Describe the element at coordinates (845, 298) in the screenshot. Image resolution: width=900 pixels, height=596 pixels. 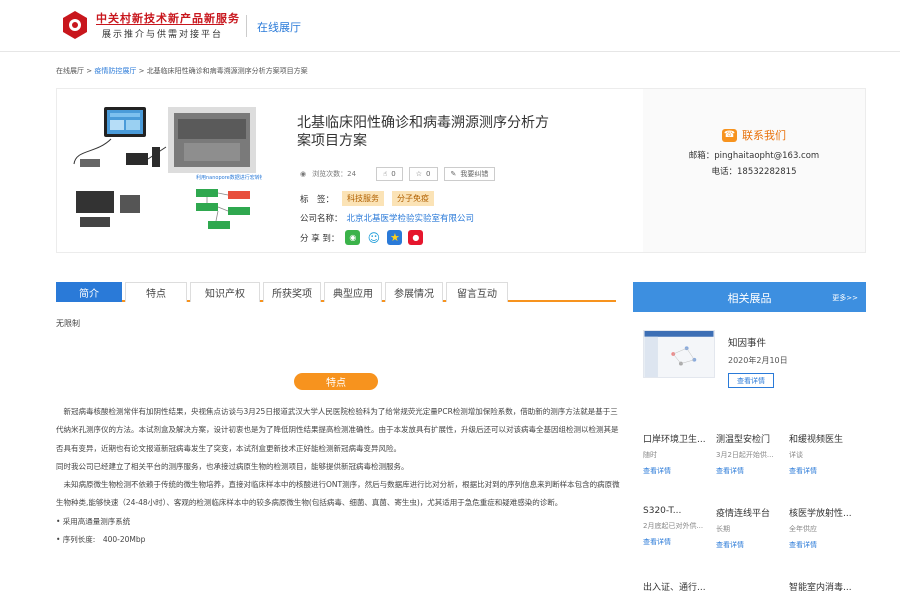
I see `more-link: 更多>>` at that location.